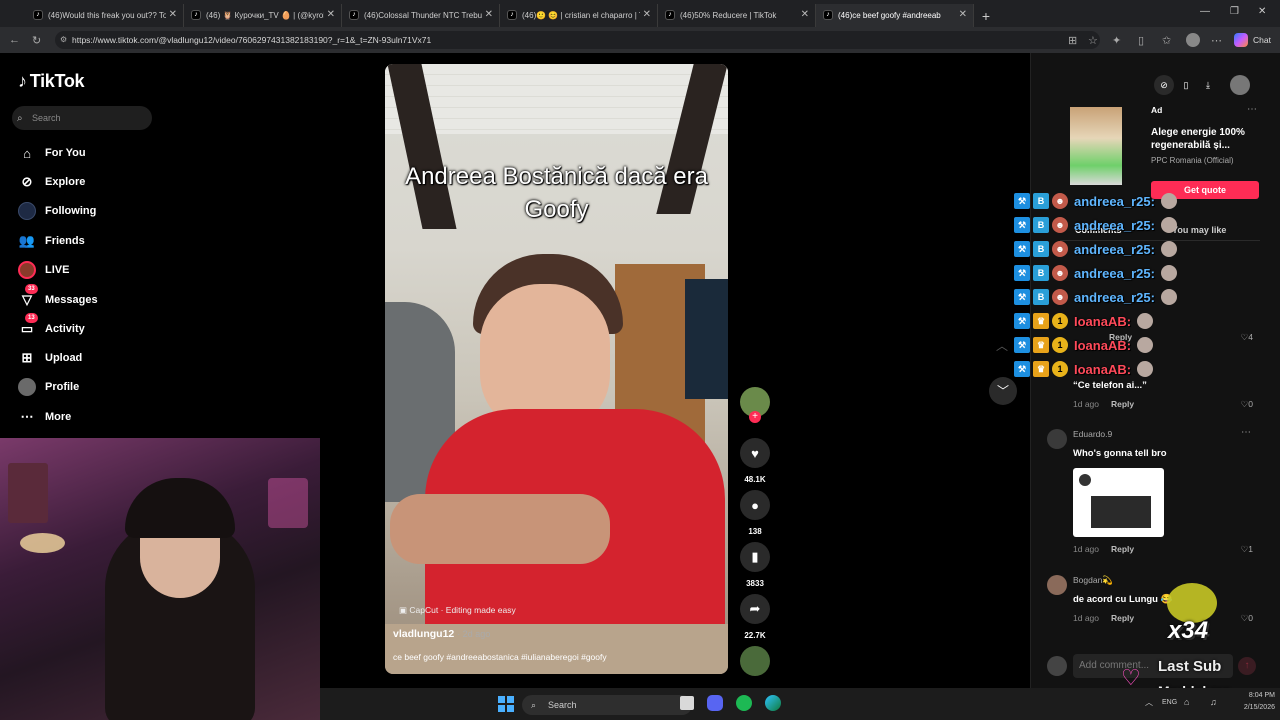  I want to click on edge-icon, so click(773, 703).